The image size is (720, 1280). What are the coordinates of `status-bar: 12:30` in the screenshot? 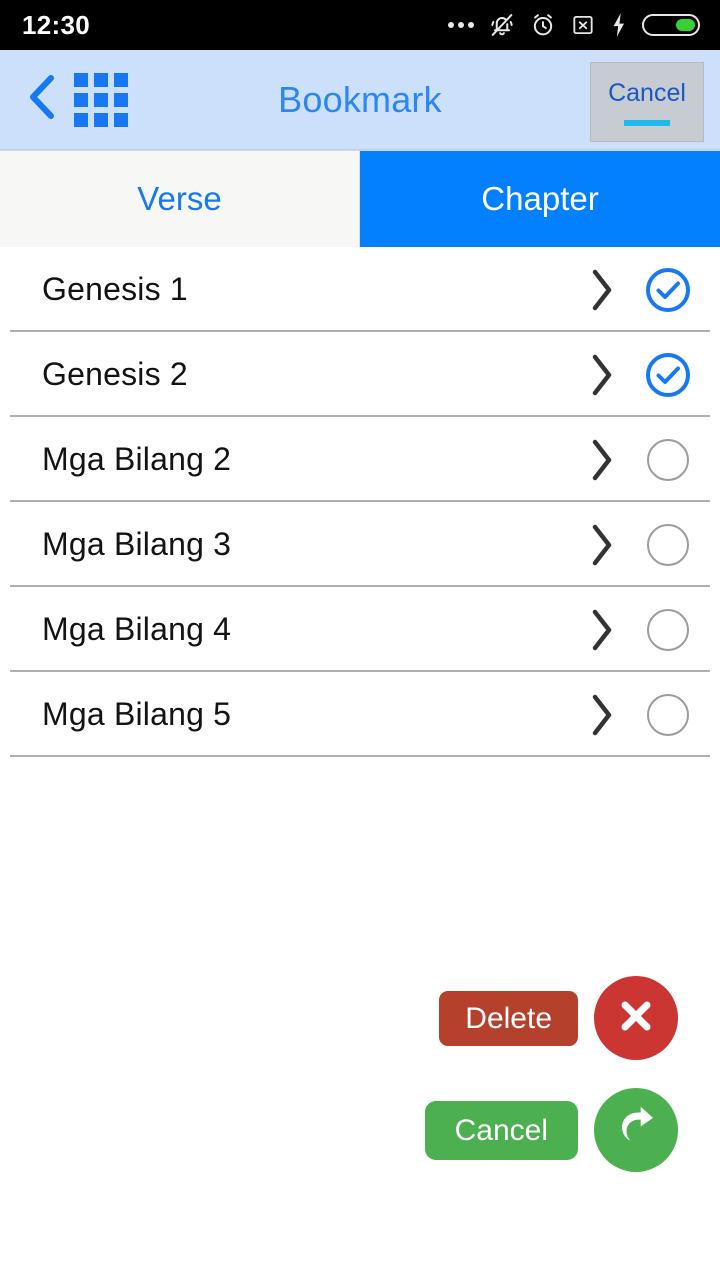 It's located at (360, 25).